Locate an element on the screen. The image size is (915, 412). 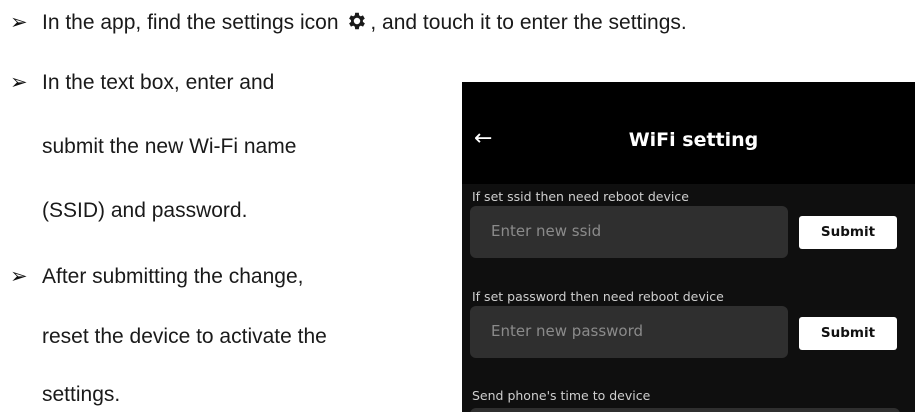
step1-text-after: , and touch it to enter the settings. is located at coordinates (528, 22).